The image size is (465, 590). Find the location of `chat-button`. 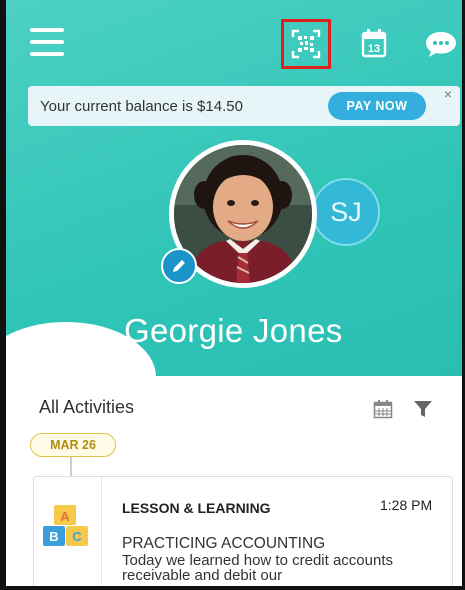

chat-button is located at coordinates (441, 44).